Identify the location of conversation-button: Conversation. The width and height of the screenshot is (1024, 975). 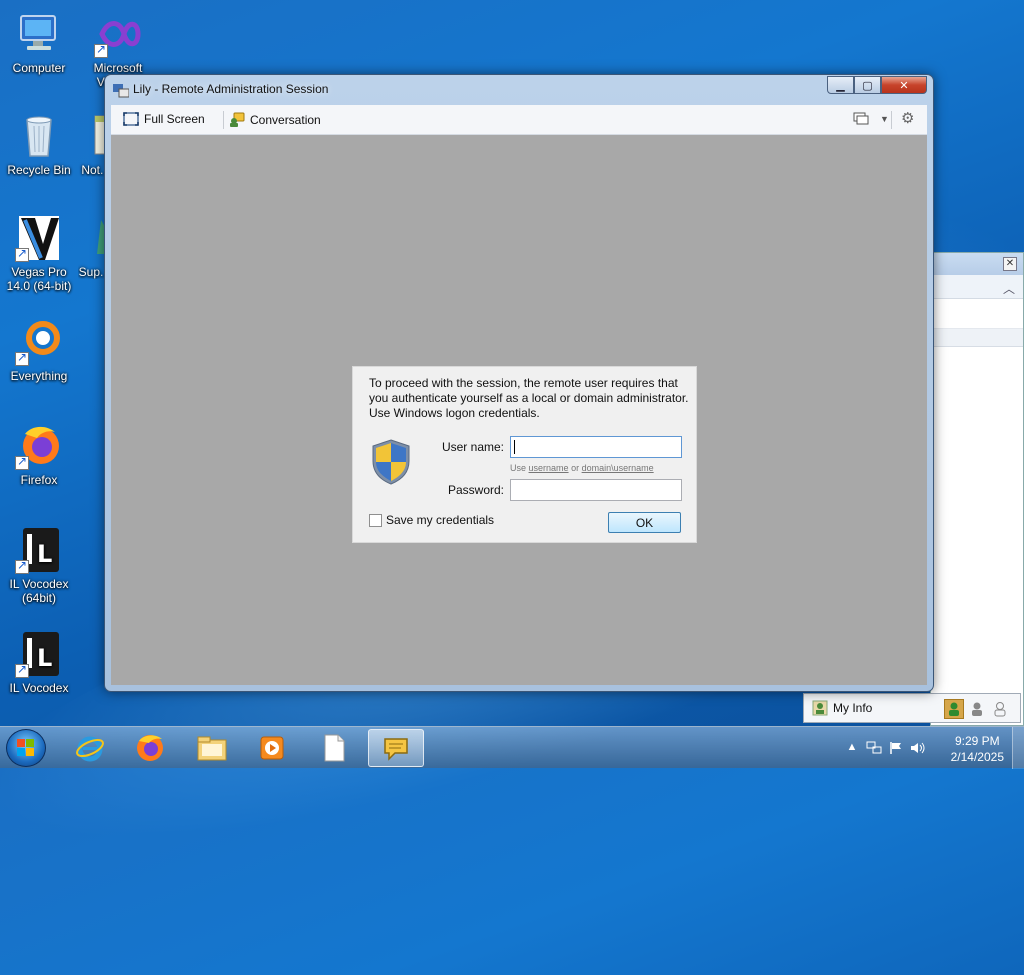
(275, 120).